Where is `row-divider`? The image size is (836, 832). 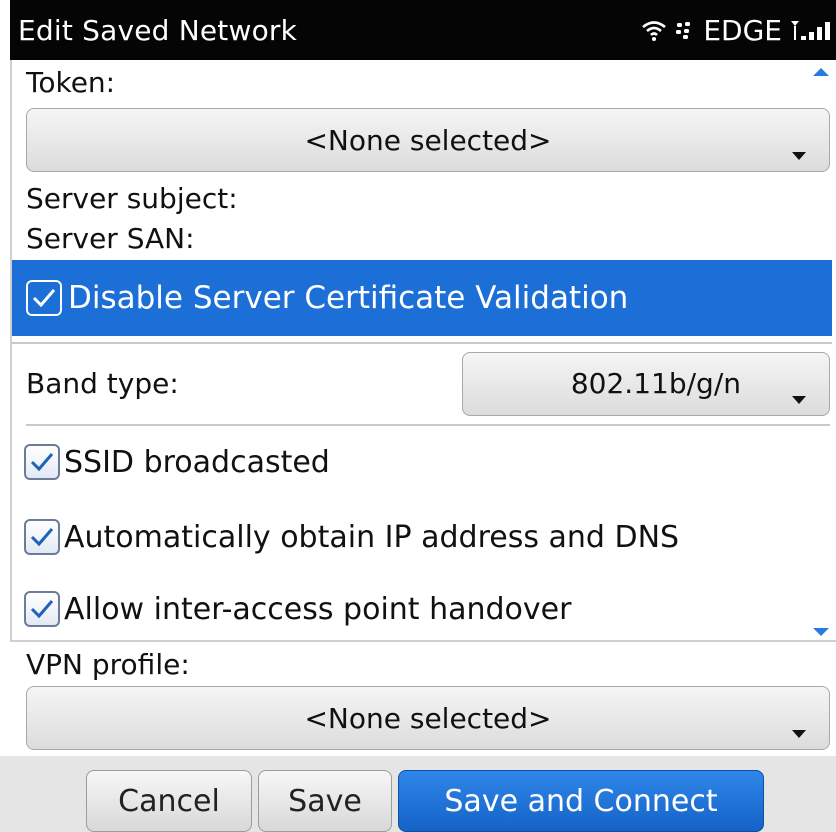
row-divider is located at coordinates (428, 425).